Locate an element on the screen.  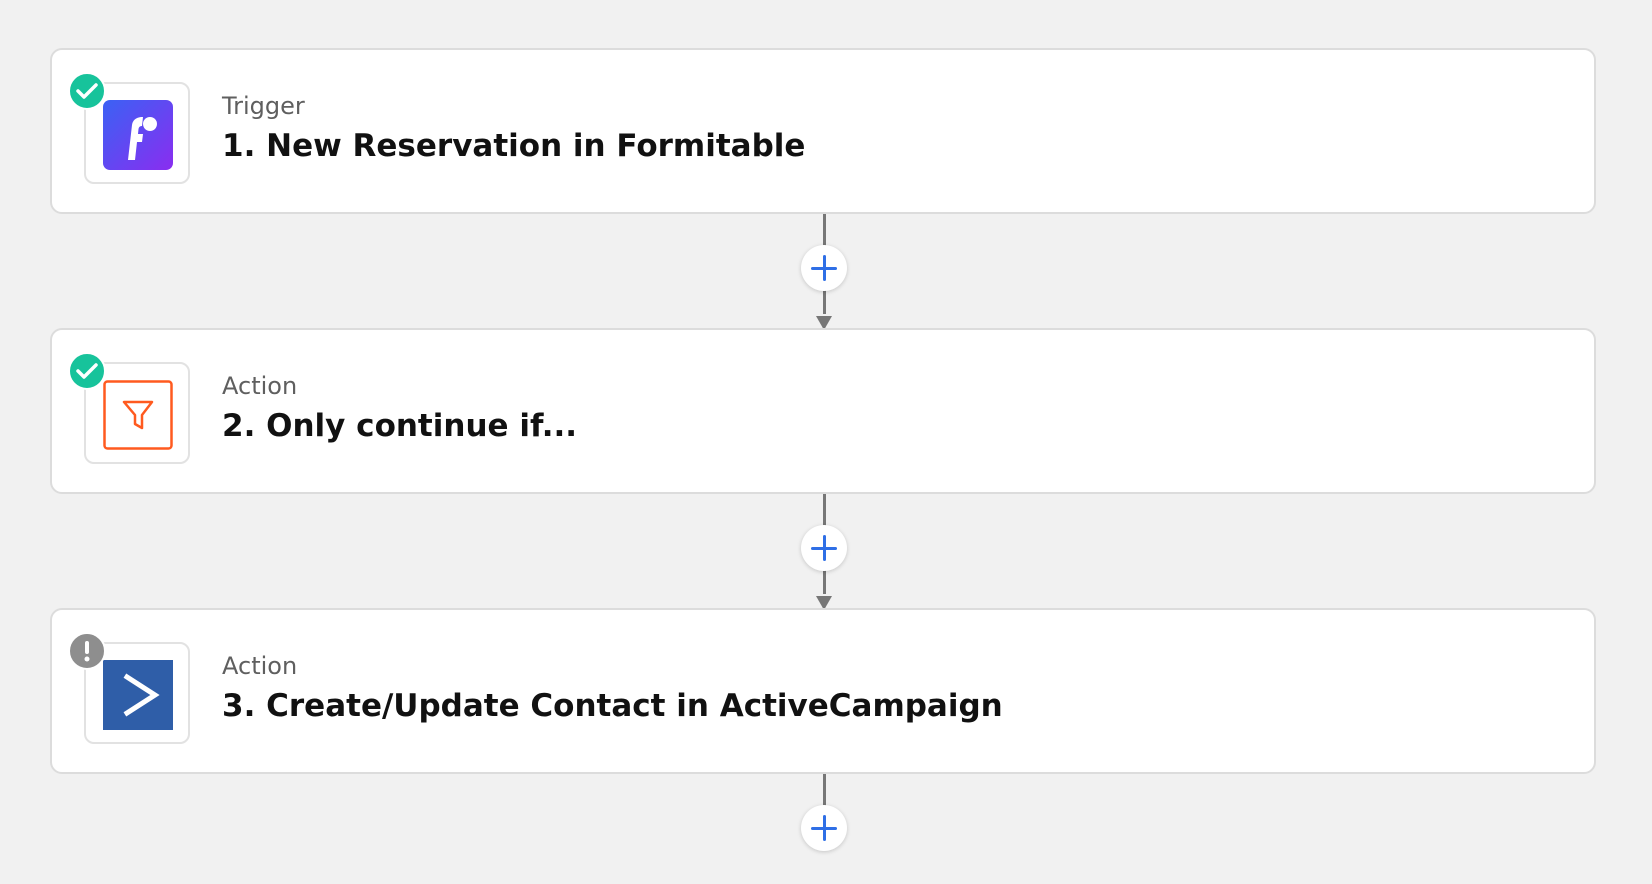
activecampaign-icon is located at coordinates (138, 695).